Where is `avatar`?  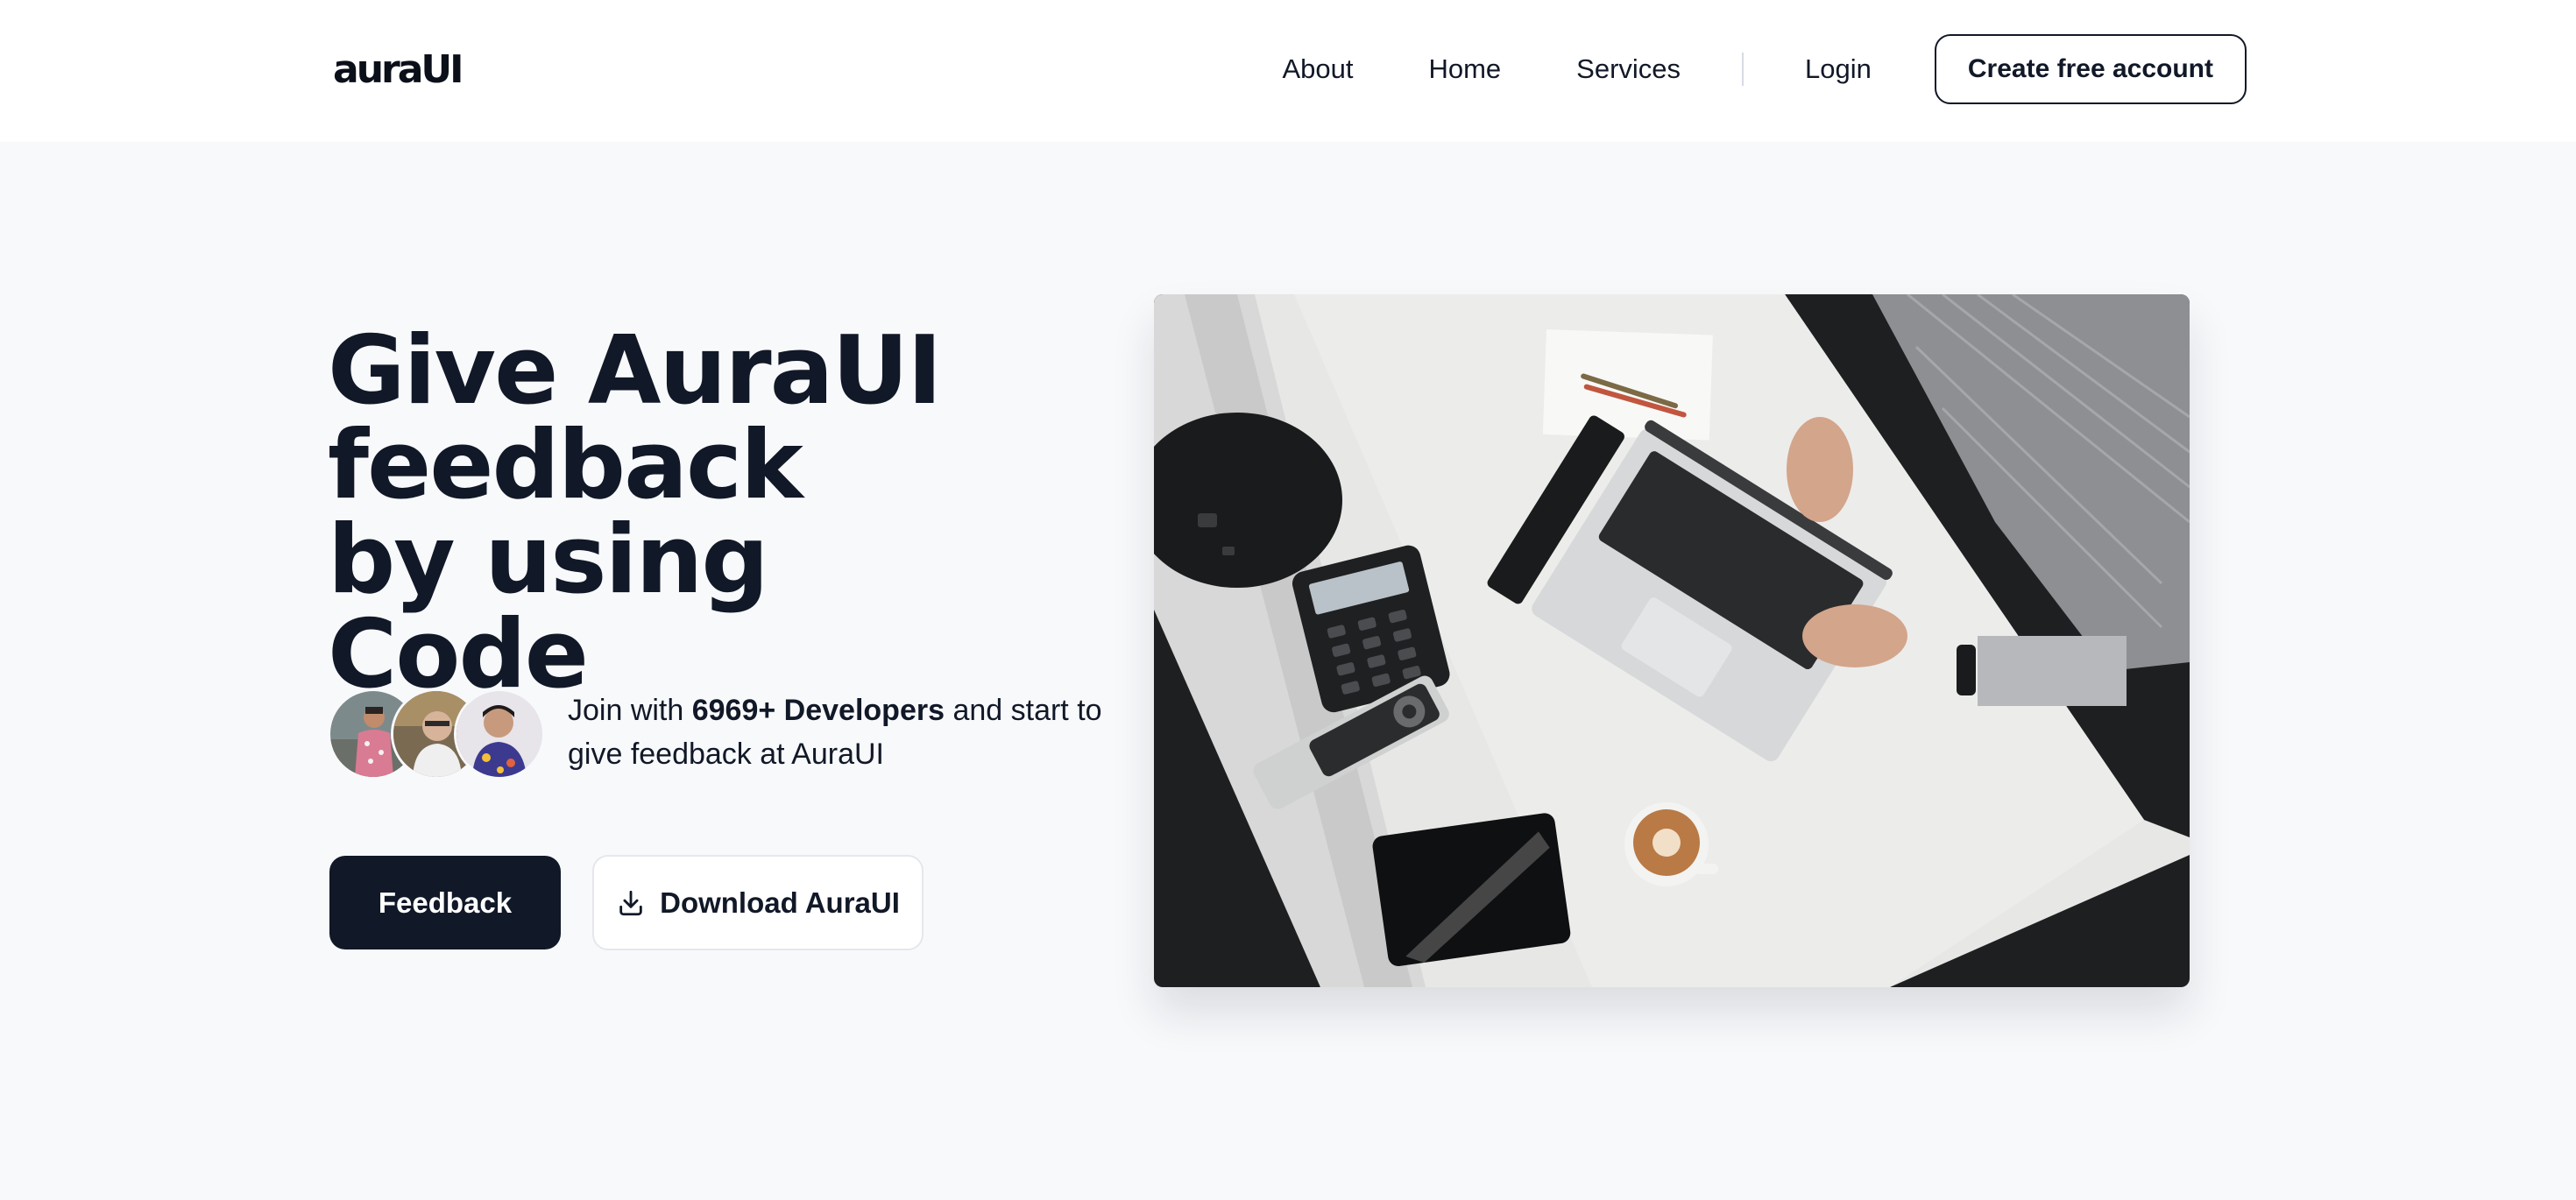 avatar is located at coordinates (499, 734).